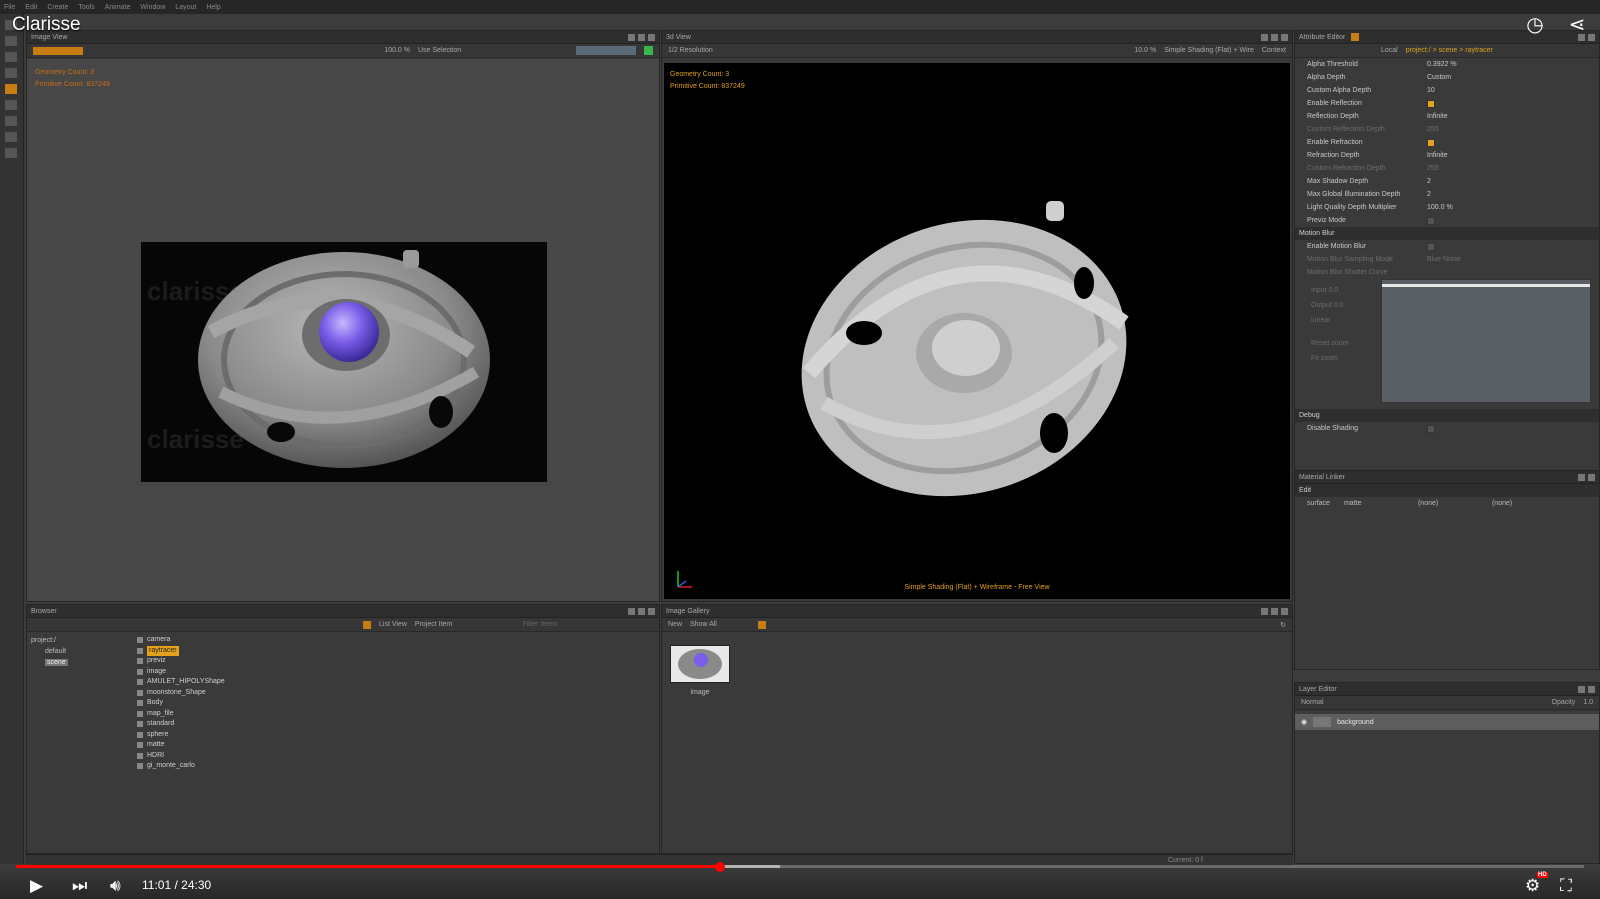 Image resolution: width=1600 pixels, height=899 pixels. Describe the element at coordinates (1389, 50) in the screenshot. I see `space-dropdown: Local` at that location.